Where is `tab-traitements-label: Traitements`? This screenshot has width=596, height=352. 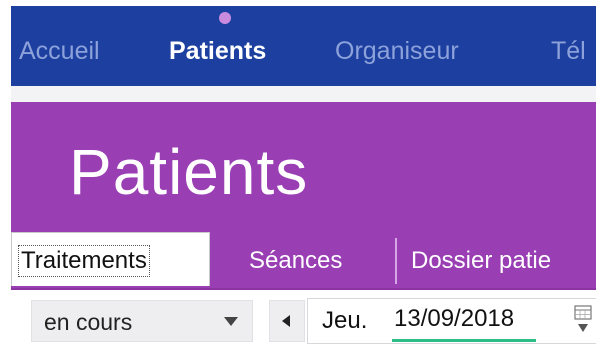
tab-traitements-label: Traitements is located at coordinates (84, 261).